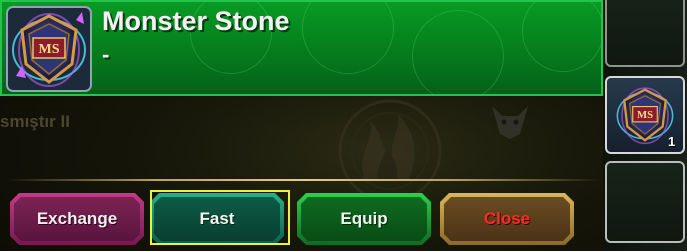 This screenshot has height=251, width=687. I want to click on demon-head-icon, so click(510, 122).